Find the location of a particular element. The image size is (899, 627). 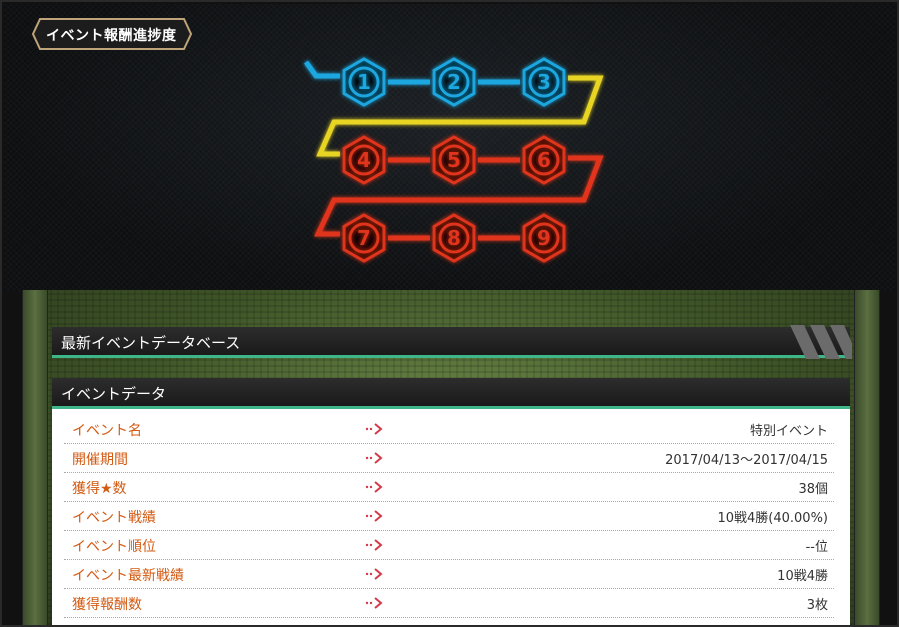

table-row: 開催期間 2017/04/13～2017/04/15 is located at coordinates (449, 459).